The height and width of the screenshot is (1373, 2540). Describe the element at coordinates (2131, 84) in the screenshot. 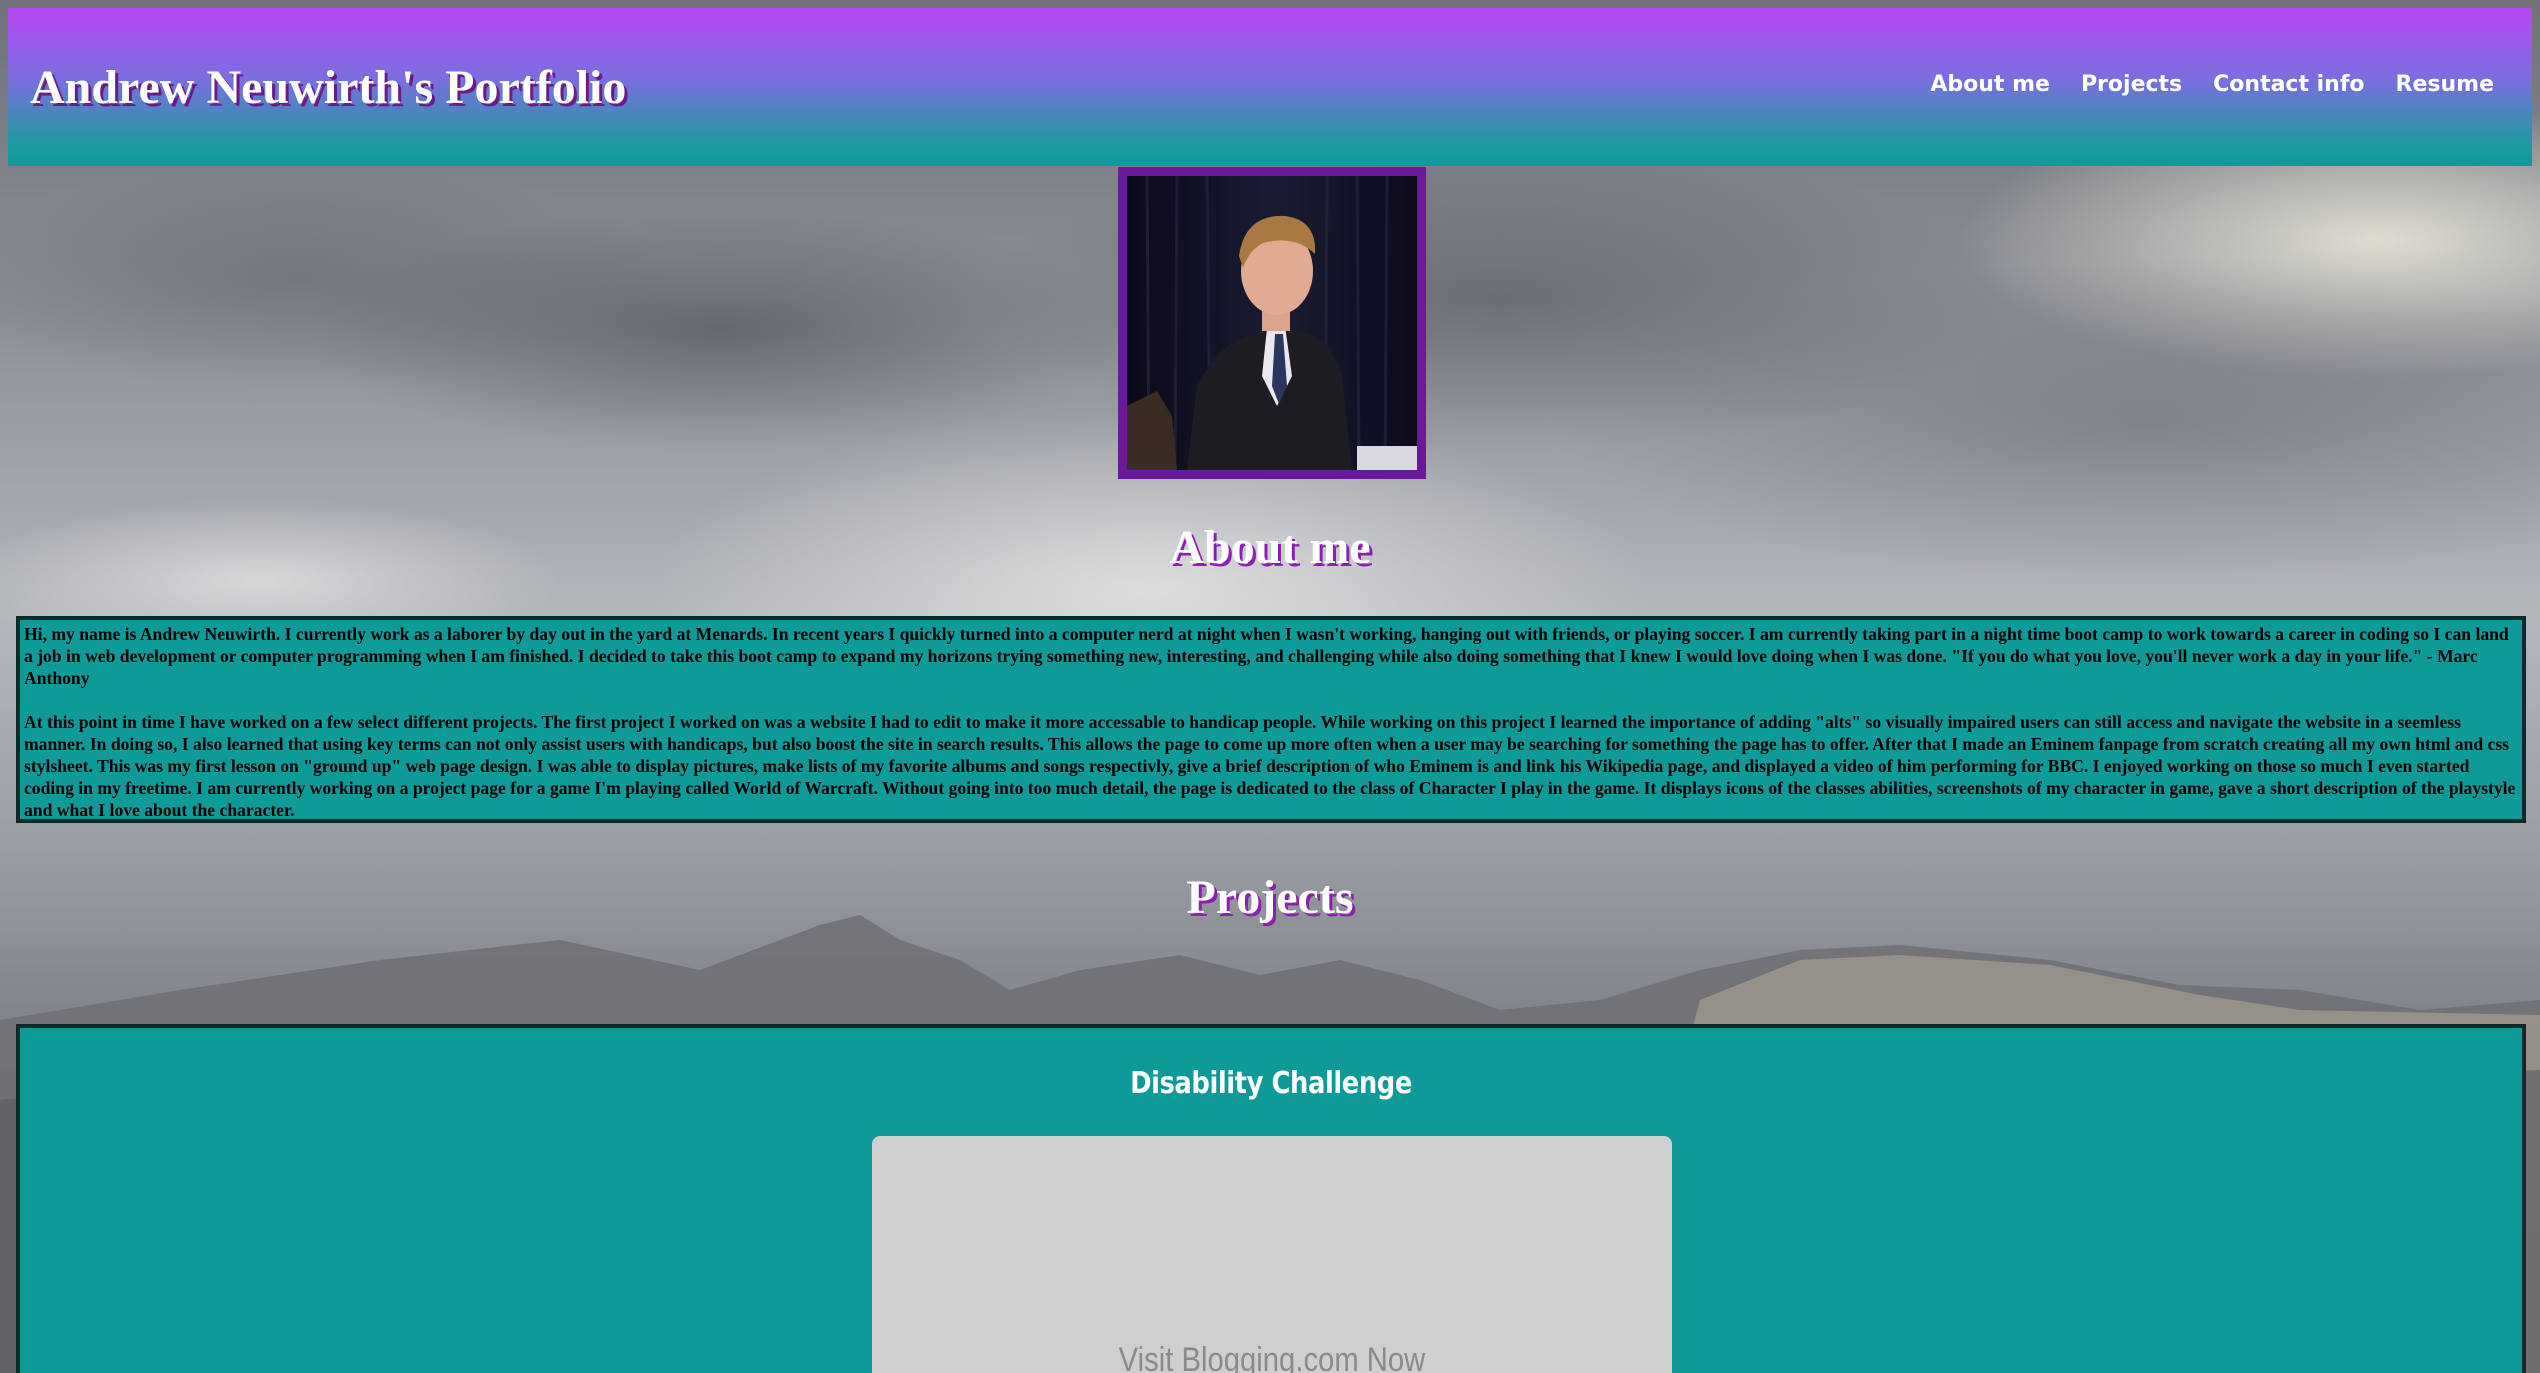

I see `nav-projects: Projects` at that location.